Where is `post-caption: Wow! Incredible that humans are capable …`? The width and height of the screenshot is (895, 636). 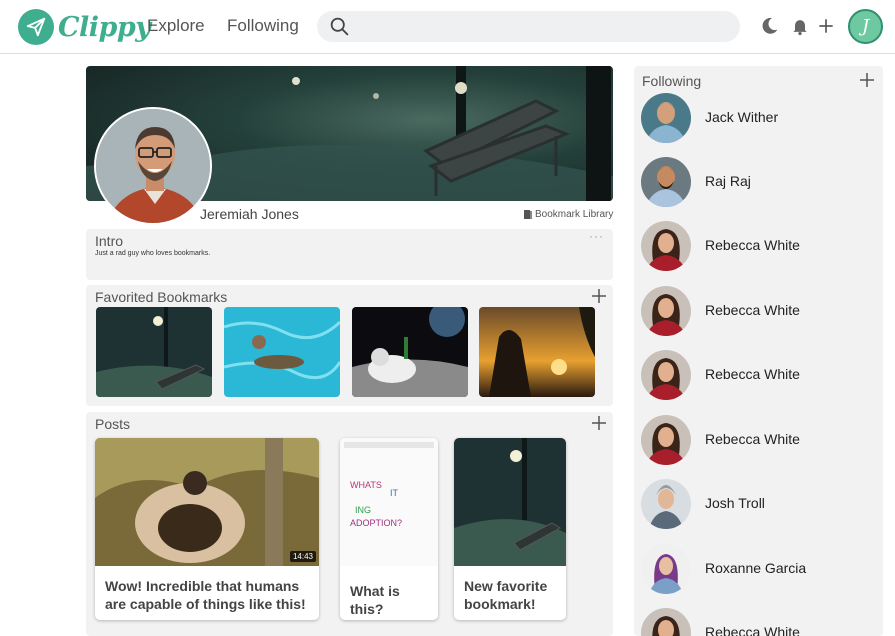
post-caption: Wow! Incredible that humans are capable … is located at coordinates (205, 595).